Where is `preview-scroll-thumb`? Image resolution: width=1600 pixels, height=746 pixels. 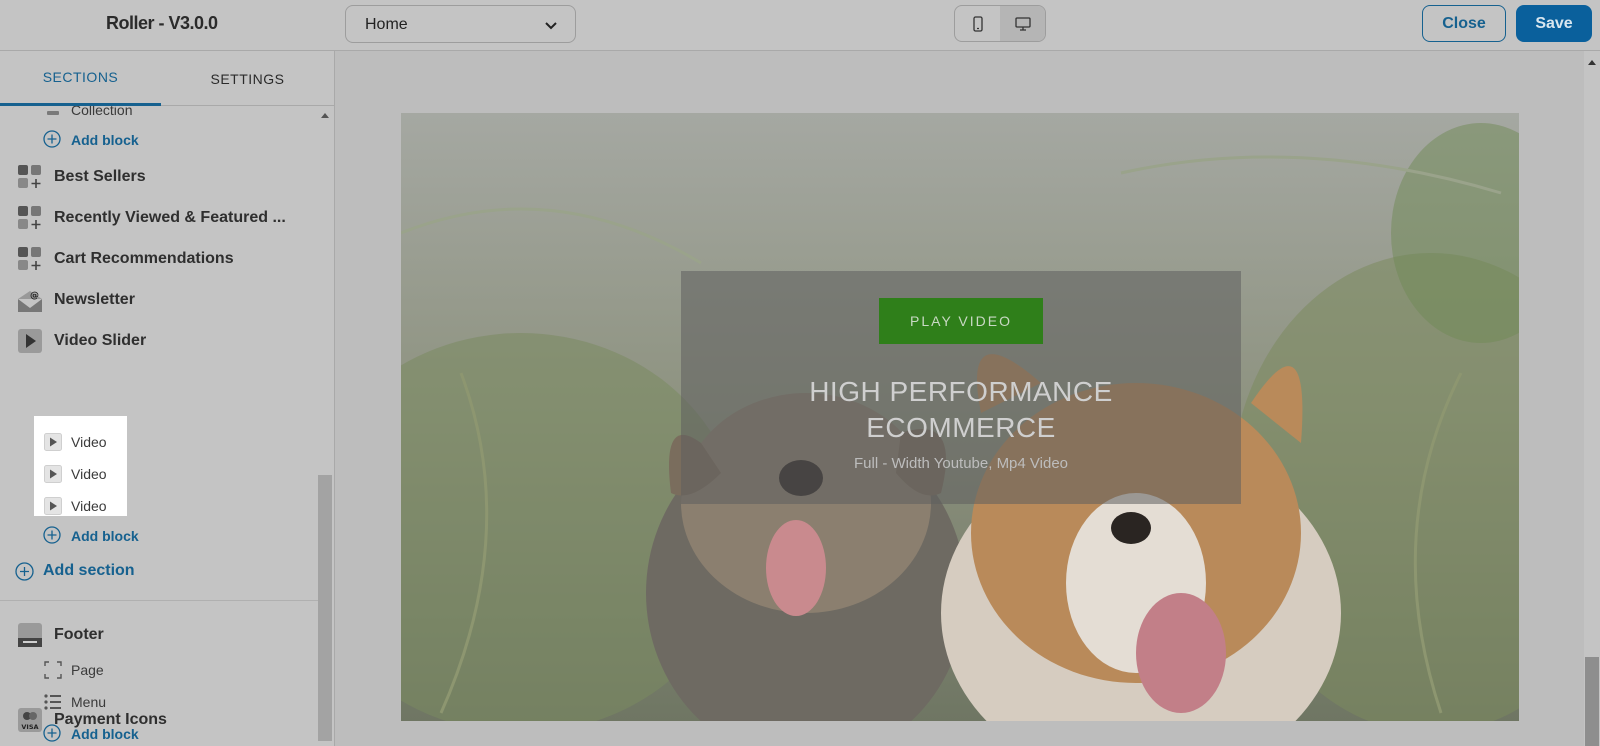
preview-scroll-thumb is located at coordinates (1592, 701).